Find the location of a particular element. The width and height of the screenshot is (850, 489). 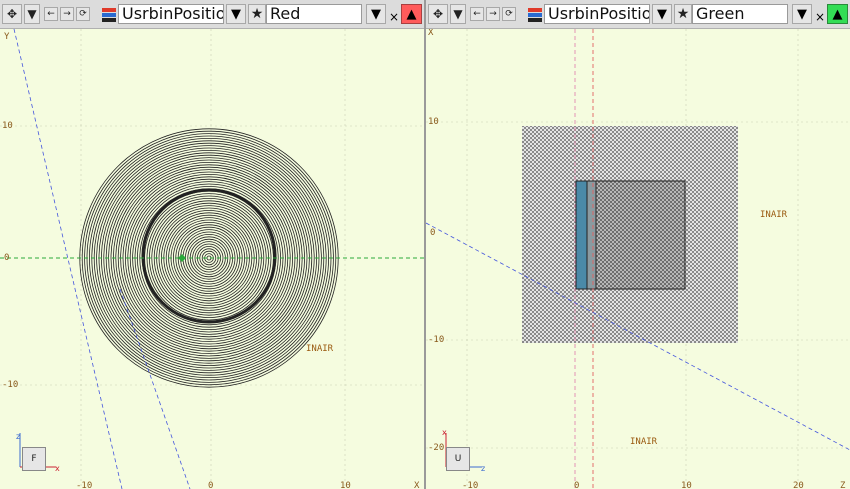

axis-v-label: X is located at coordinates (431, 33).